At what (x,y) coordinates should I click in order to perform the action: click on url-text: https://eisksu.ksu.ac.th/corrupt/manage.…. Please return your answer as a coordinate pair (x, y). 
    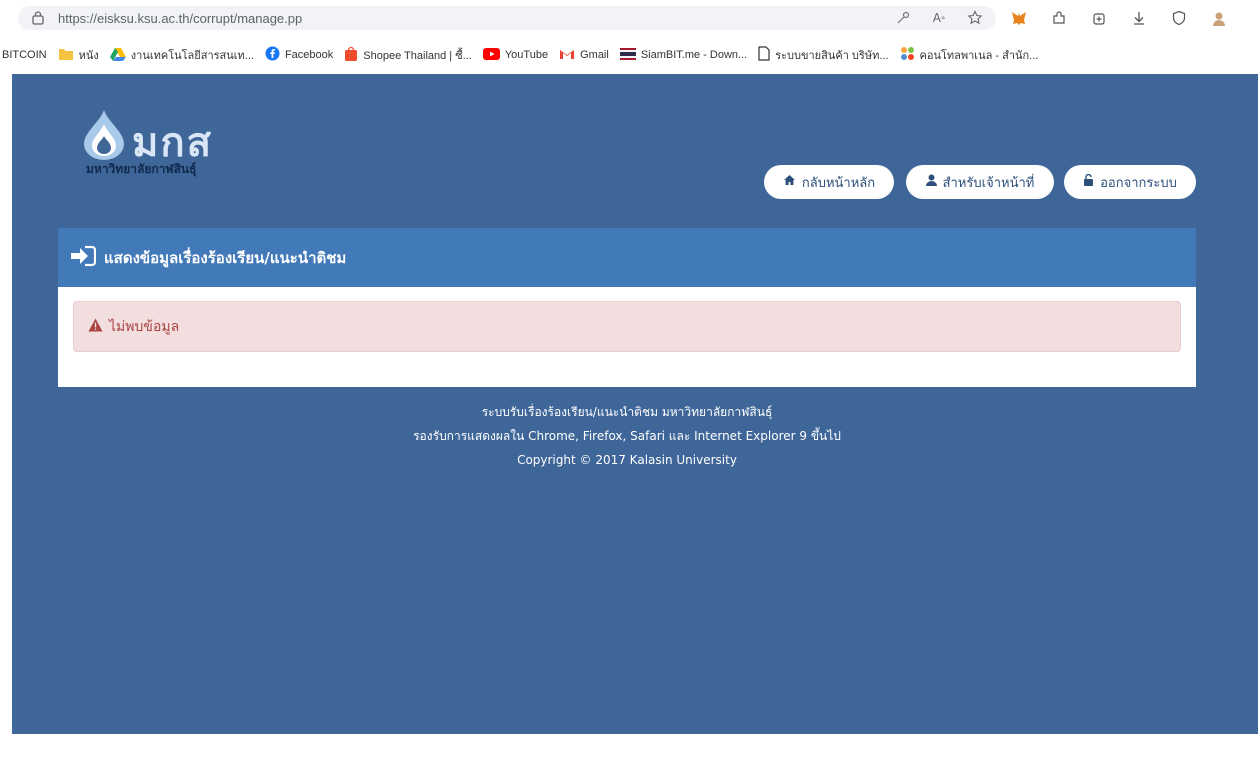
    Looking at the image, I should click on (180, 18).